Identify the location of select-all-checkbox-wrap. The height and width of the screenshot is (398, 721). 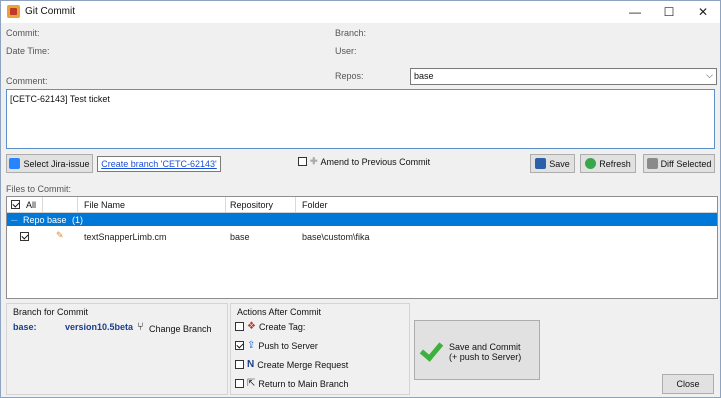
(15, 204).